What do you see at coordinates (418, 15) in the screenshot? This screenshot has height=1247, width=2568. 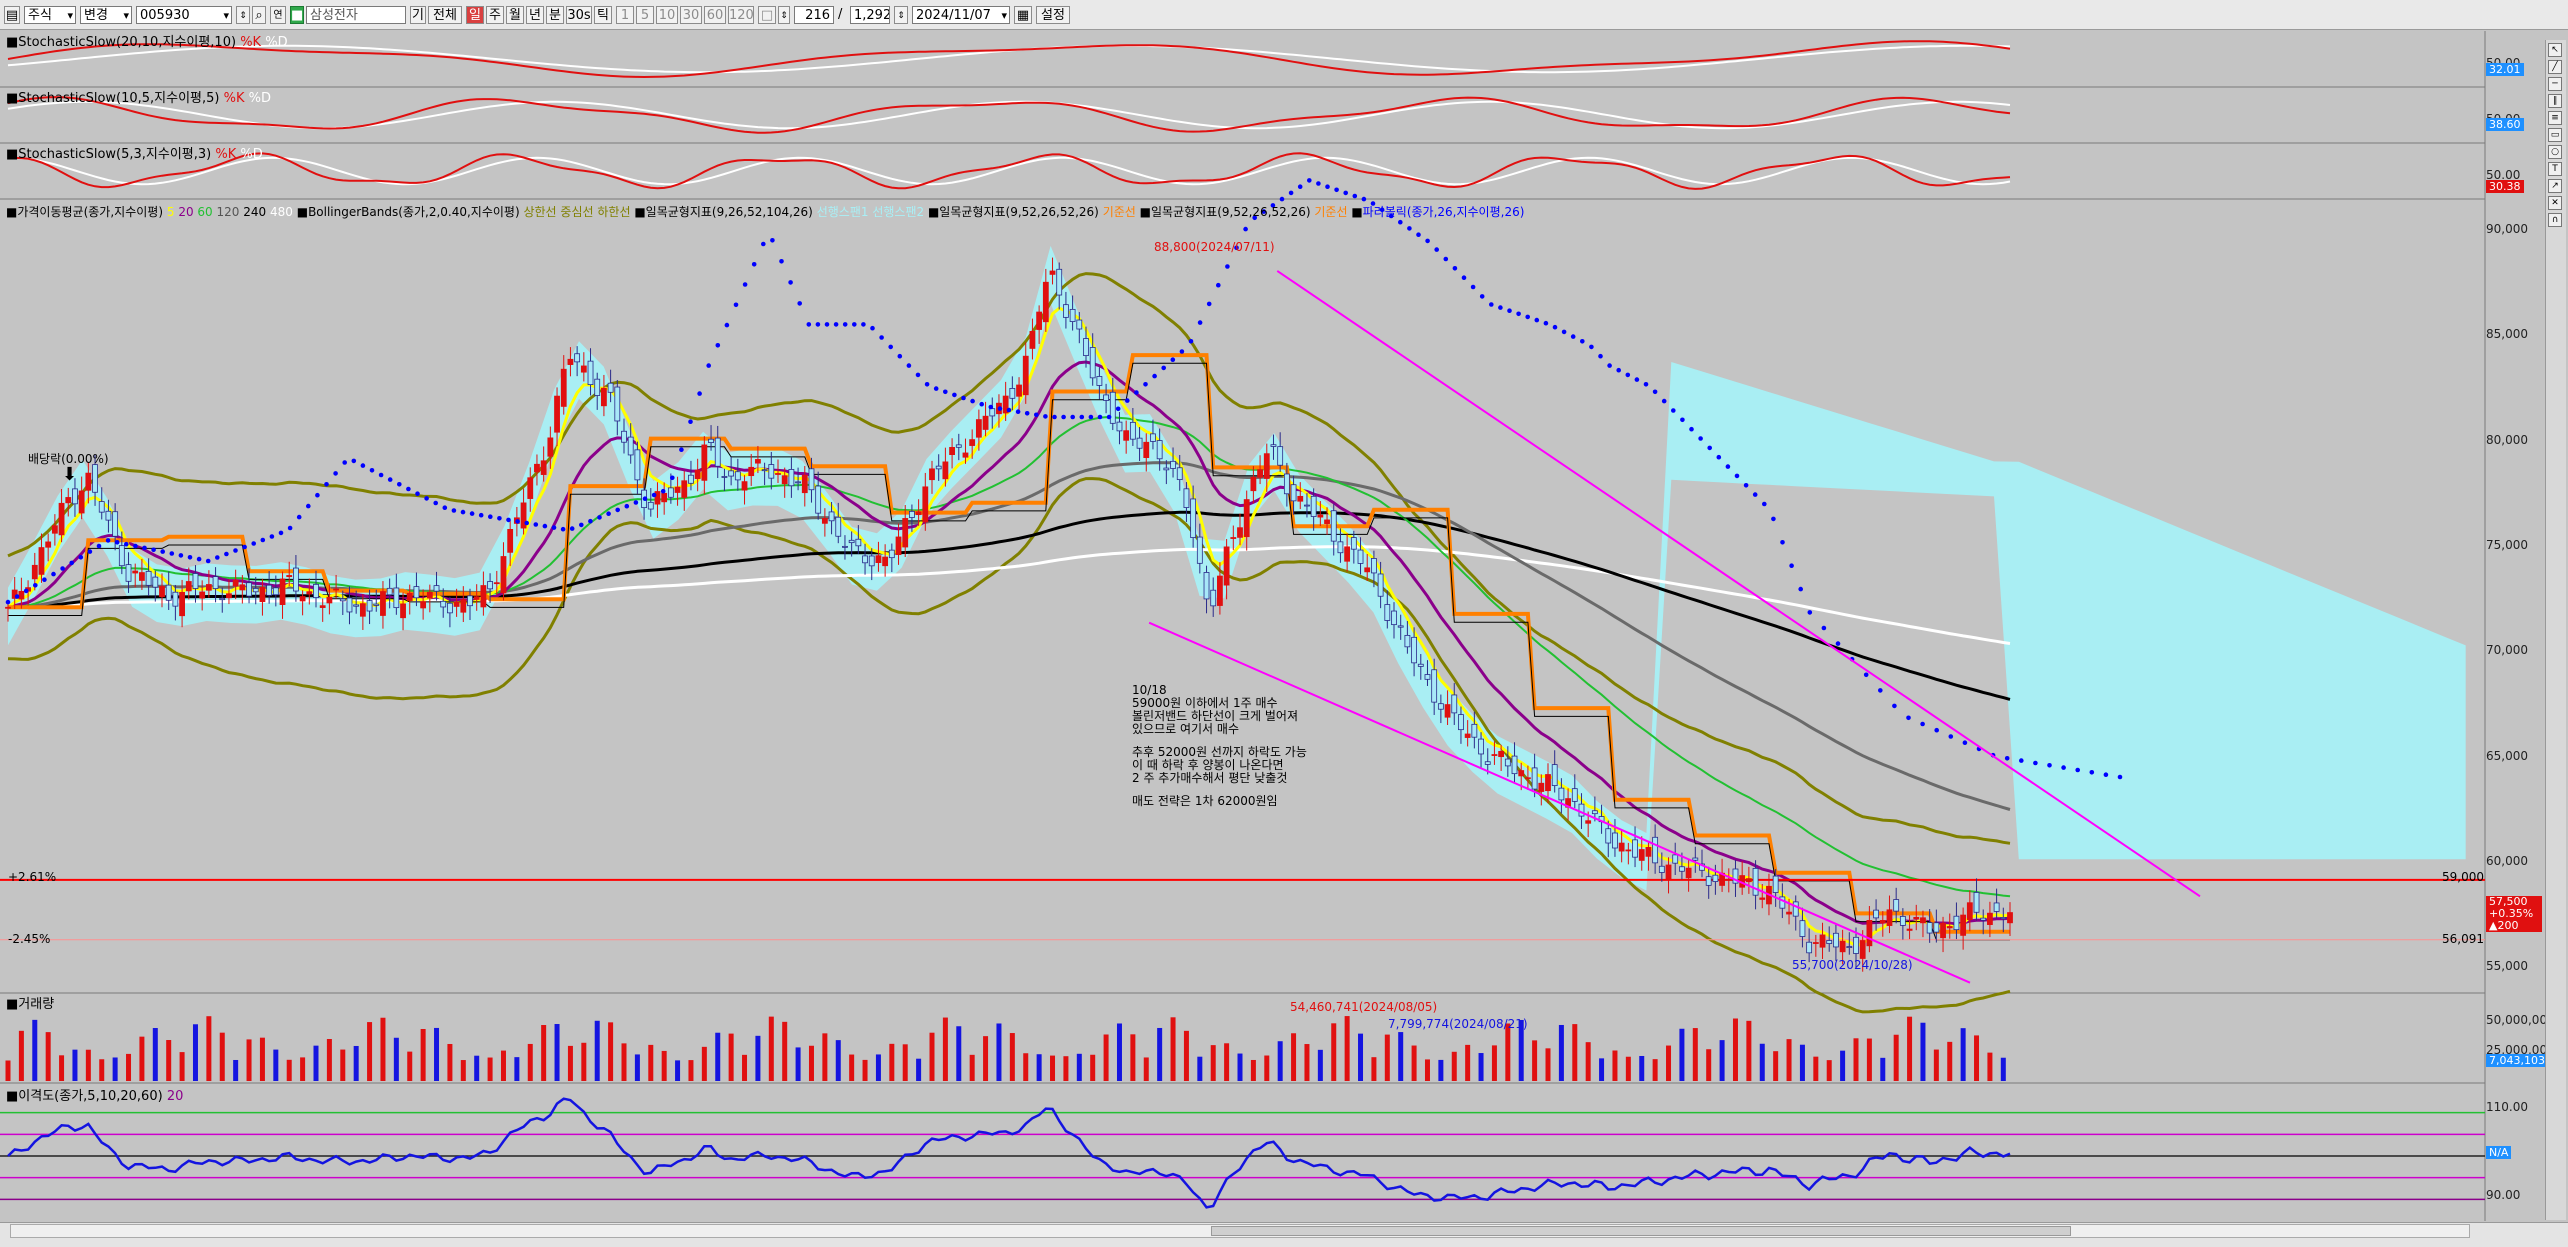 I see `tab-period-0: 기` at bounding box center [418, 15].